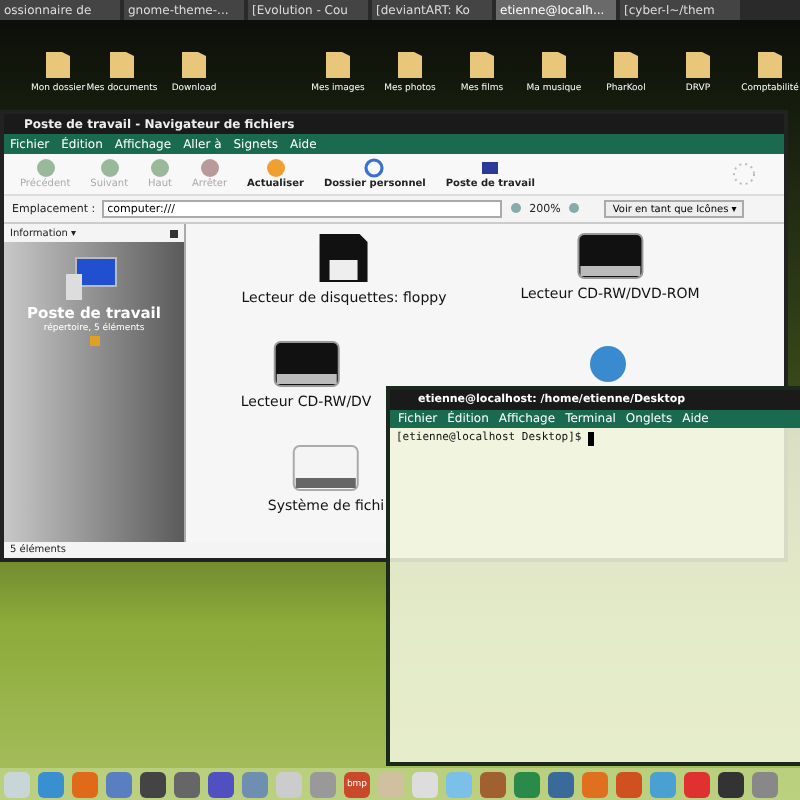  I want to click on computer-icon, so click(490, 168).